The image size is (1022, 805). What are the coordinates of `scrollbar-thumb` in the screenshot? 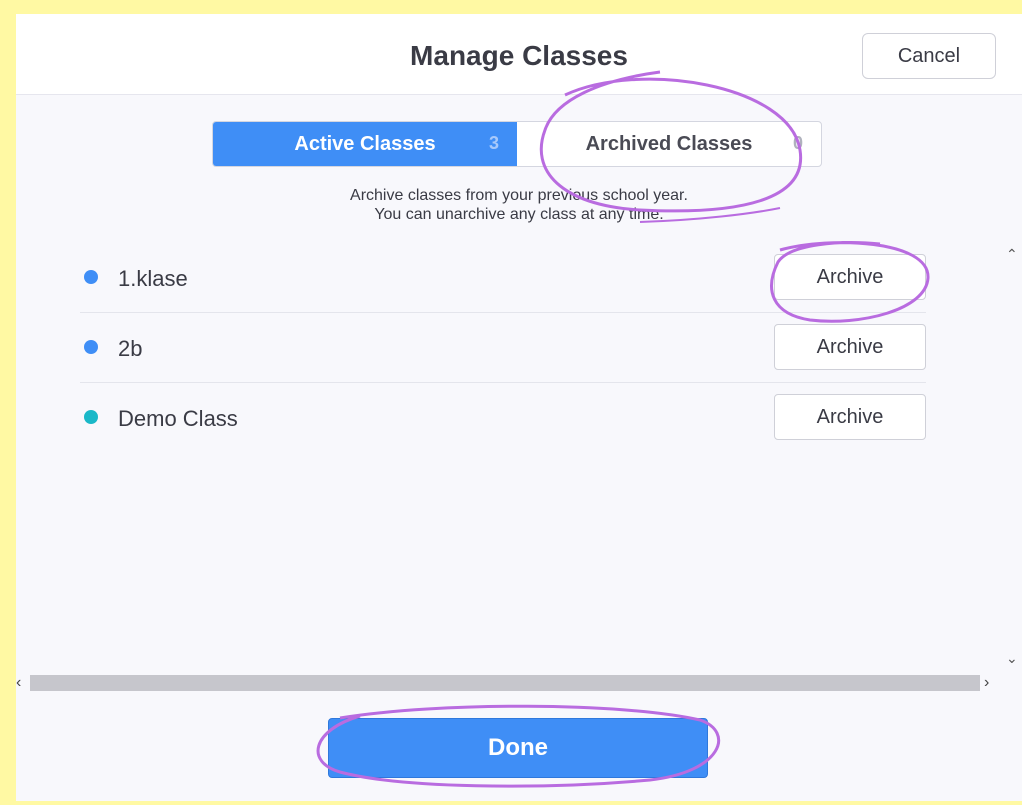 It's located at (505, 683).